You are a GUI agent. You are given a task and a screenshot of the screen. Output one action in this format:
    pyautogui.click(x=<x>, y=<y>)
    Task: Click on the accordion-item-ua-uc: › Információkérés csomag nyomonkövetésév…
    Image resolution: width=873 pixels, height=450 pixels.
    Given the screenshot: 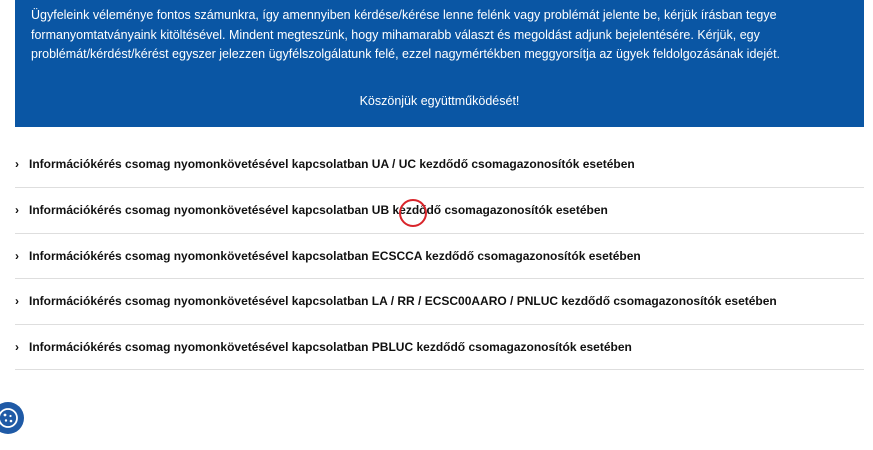 What is the action you would take?
    pyautogui.click(x=439, y=164)
    